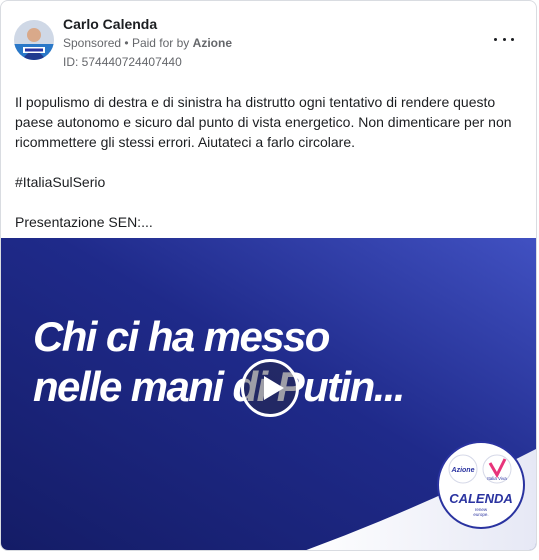 The width and height of the screenshot is (539, 560). What do you see at coordinates (122, 62) in the screenshot?
I see `ad-id: ID: 574440724407440` at bounding box center [122, 62].